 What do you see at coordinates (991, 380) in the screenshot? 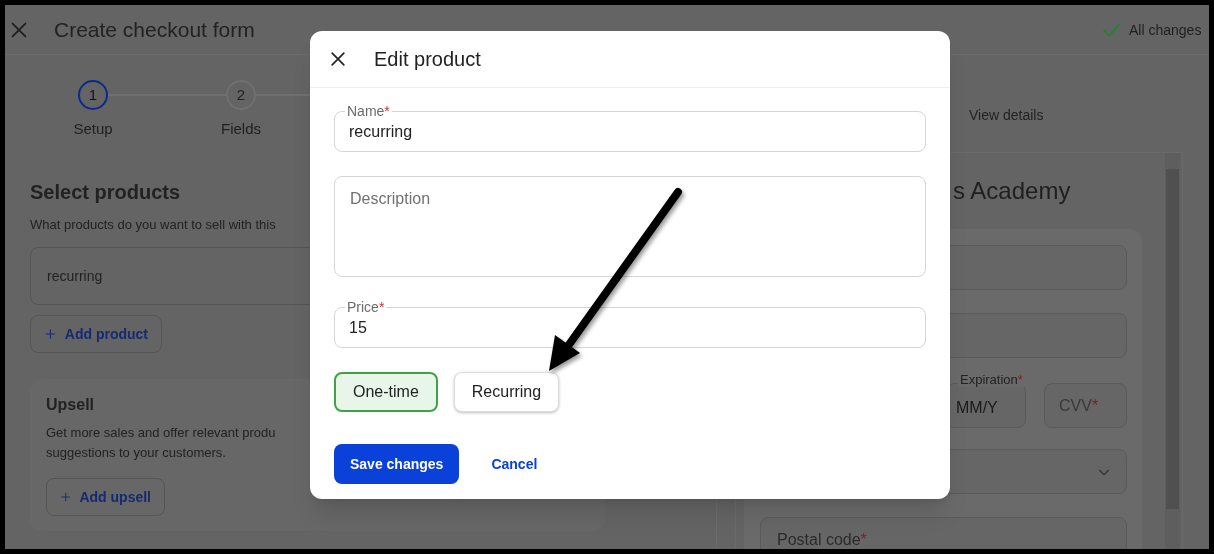
I see `field-label: Expiration*` at bounding box center [991, 380].